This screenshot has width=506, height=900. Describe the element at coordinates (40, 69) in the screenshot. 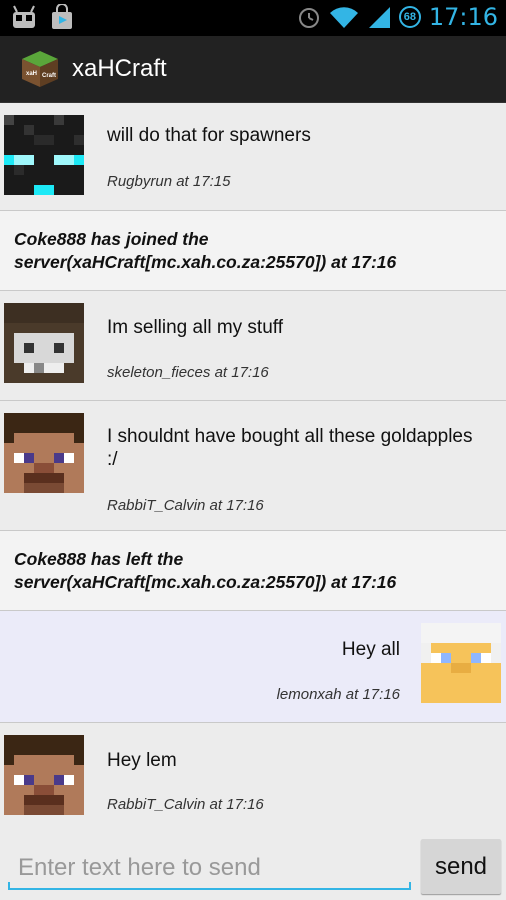

I see `app-logo-icon: xaH Craft` at that location.